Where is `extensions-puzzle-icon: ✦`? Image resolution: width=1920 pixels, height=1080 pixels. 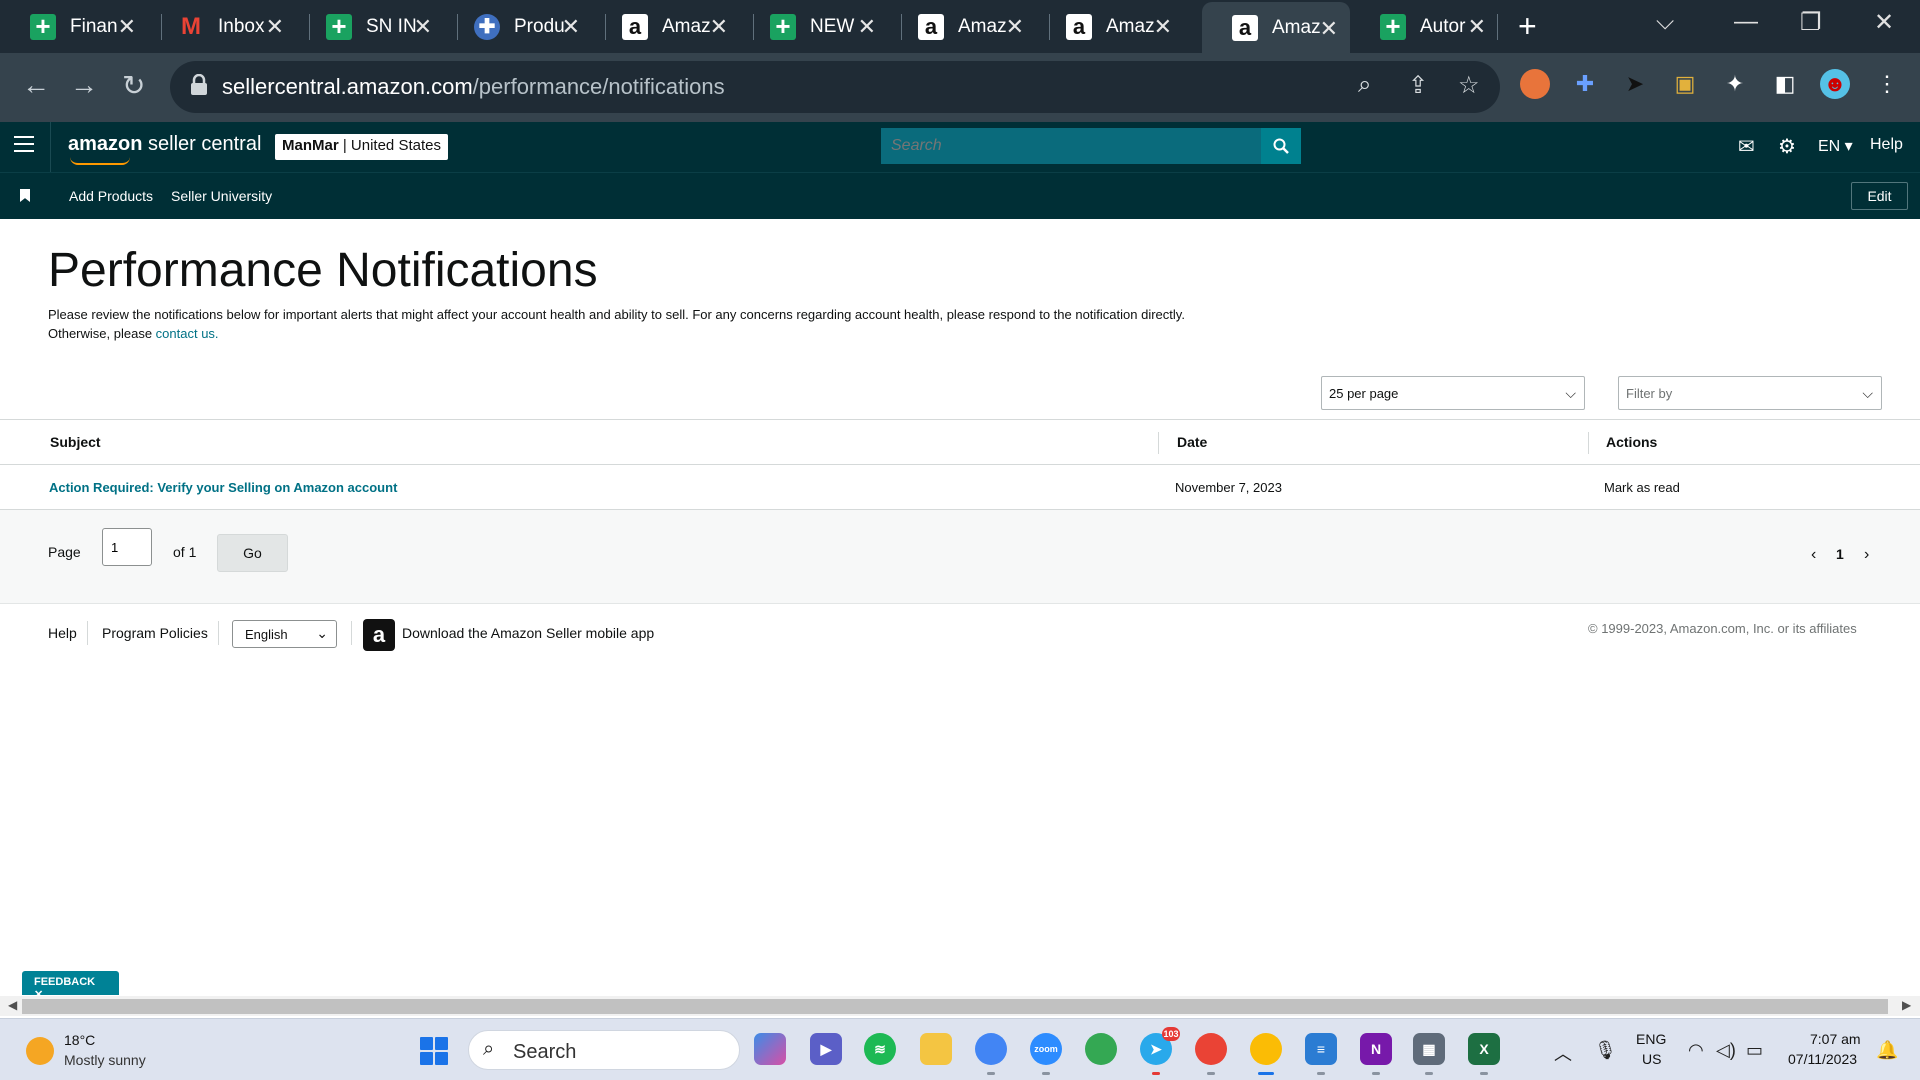 extensions-puzzle-icon: ✦ is located at coordinates (1735, 84).